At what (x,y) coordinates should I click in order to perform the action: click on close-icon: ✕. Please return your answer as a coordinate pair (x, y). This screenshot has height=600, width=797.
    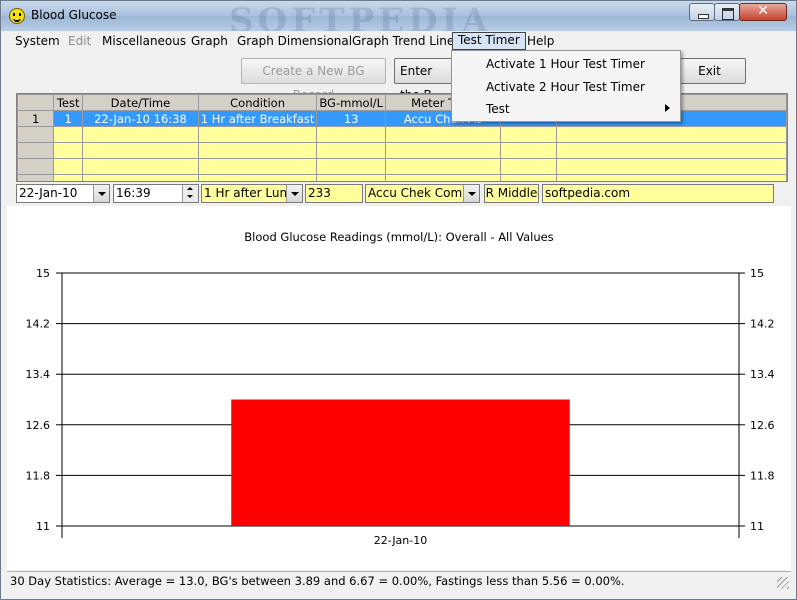
    Looking at the image, I should click on (763, 11).